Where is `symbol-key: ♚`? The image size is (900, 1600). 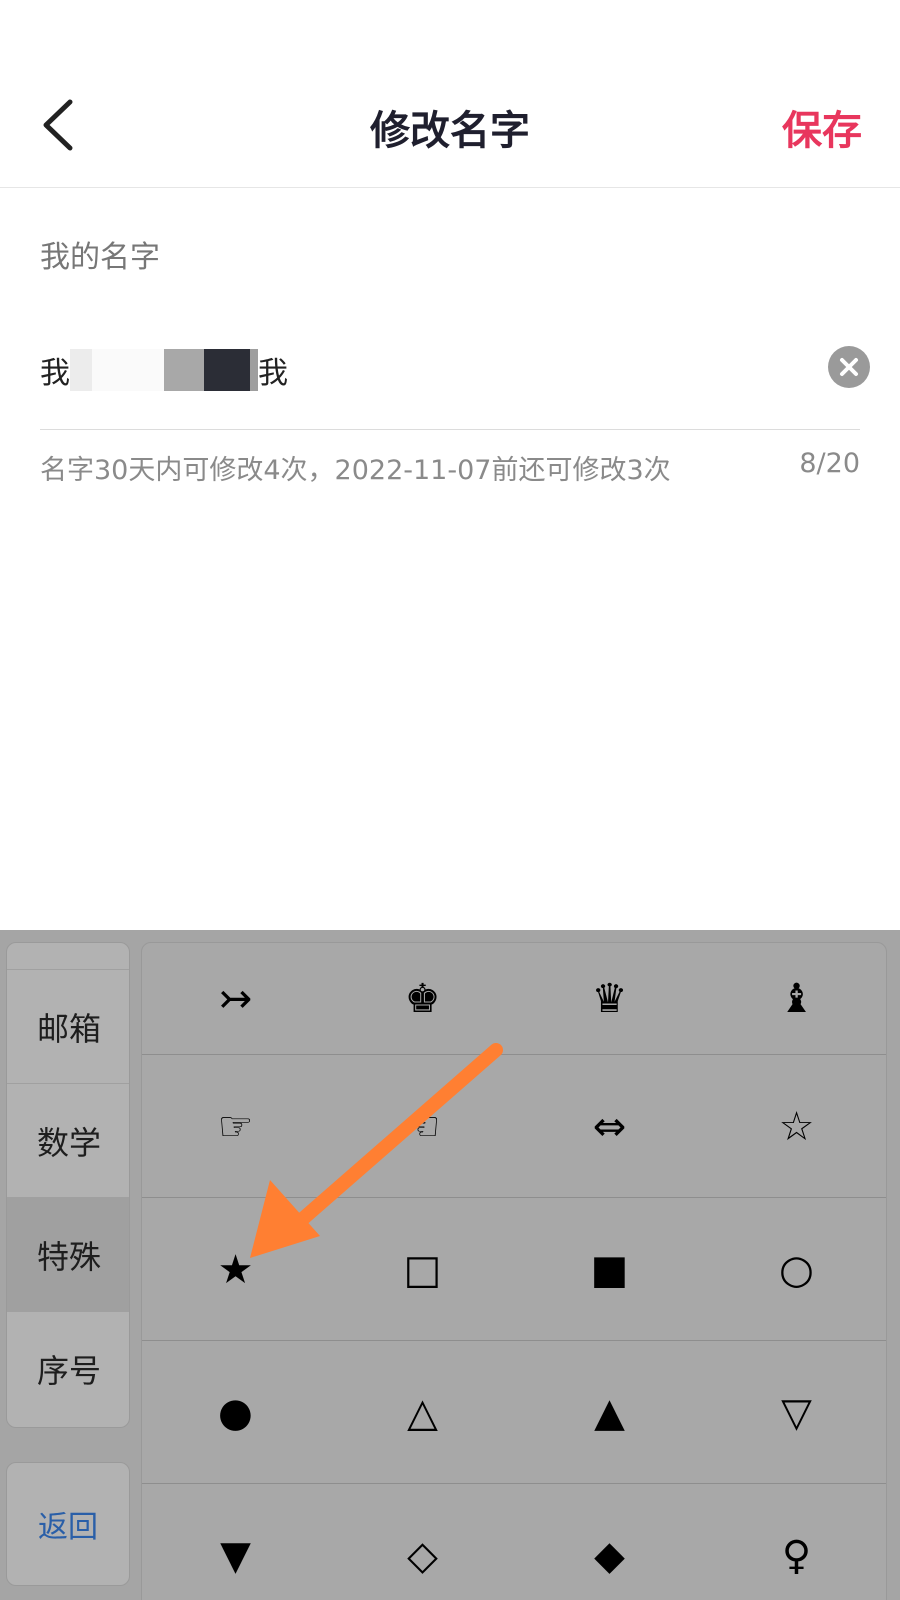
symbol-key: ♚ is located at coordinates (422, 998).